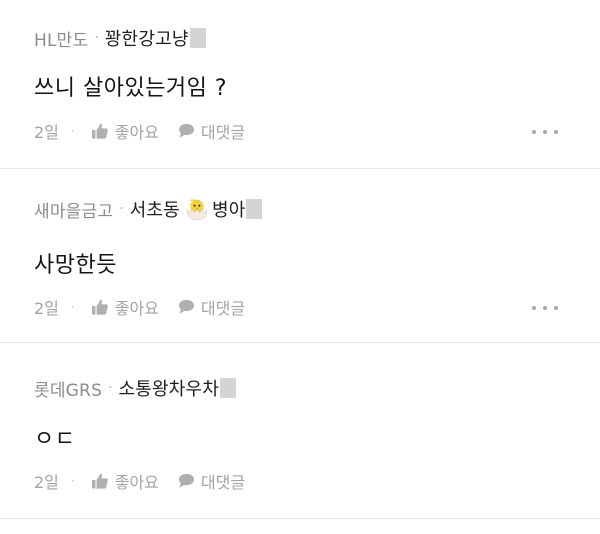 The width and height of the screenshot is (600, 534). I want to click on hatching-chick-icon, so click(197, 210).